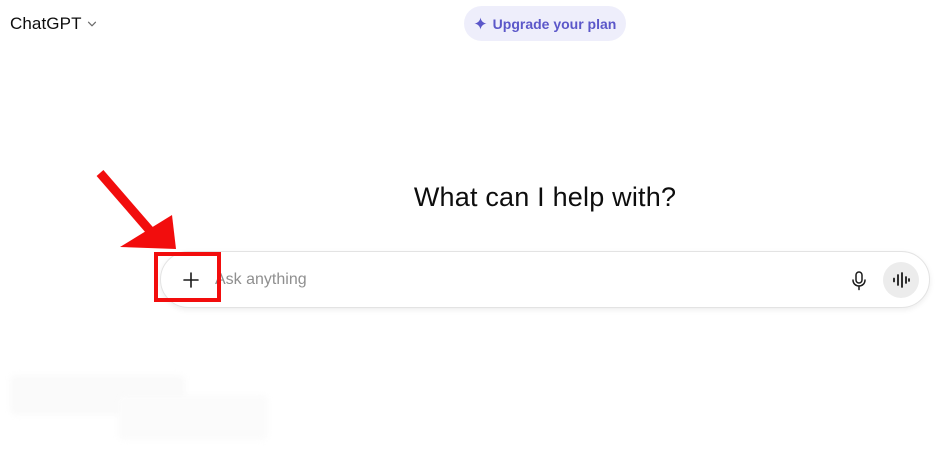 The image size is (944, 464). What do you see at coordinates (545, 197) in the screenshot?
I see `page-title: What can I help with?` at bounding box center [545, 197].